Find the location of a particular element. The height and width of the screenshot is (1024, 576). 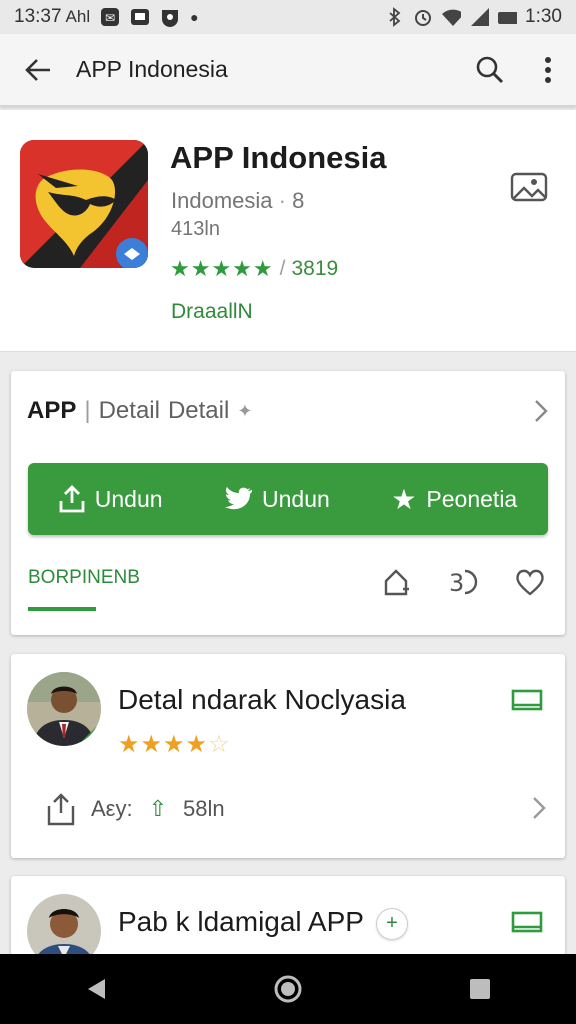

message-icon is located at coordinates (140, 17).